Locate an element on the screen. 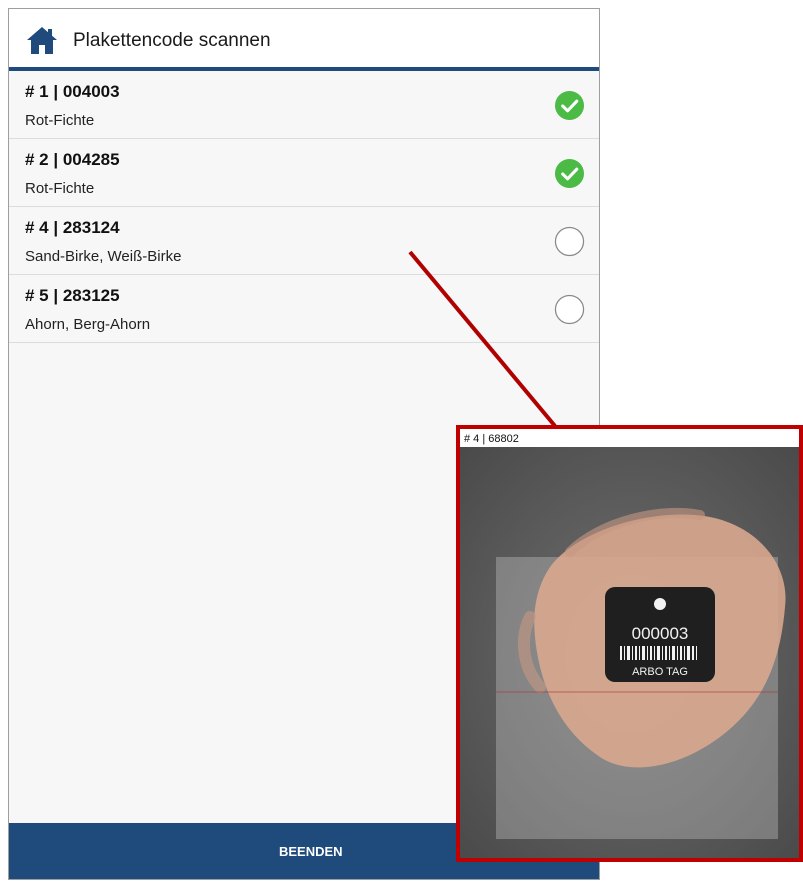 This screenshot has height=882, width=803. item-title: # 4 | 283124 is located at coordinates (72, 227).